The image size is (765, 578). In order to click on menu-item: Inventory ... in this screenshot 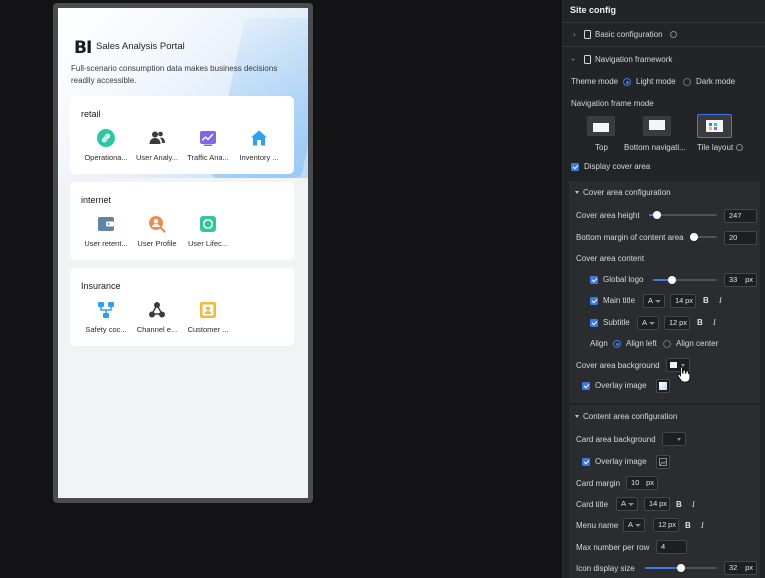, I will do `click(259, 145)`.